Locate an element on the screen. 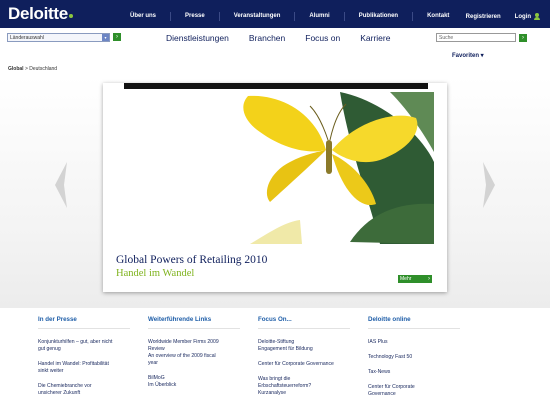 This screenshot has height=413, width=550. topnav-ueber-uns: Über uns is located at coordinates (143, 17).